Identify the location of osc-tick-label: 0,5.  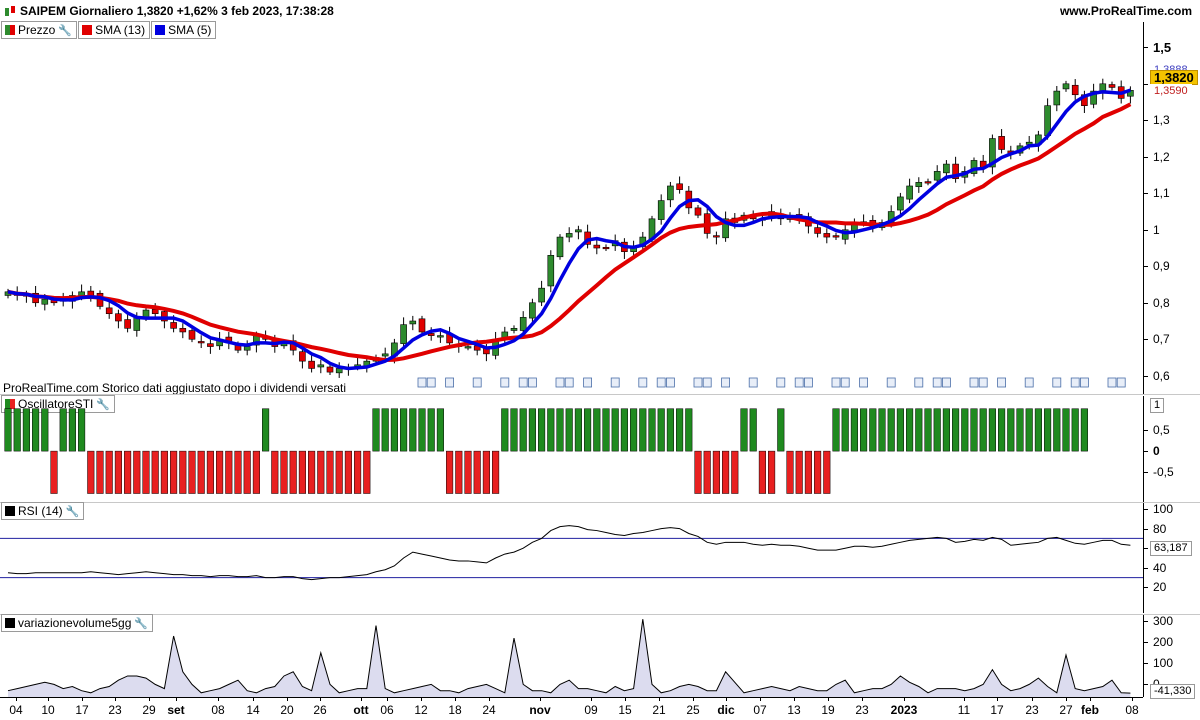
(1161, 429).